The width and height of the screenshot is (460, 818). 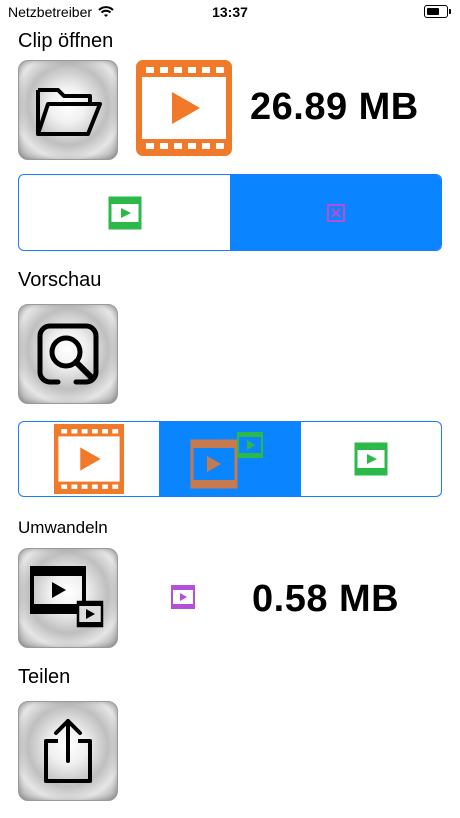 I want to click on small-video-icon, so click(x=183, y=597).